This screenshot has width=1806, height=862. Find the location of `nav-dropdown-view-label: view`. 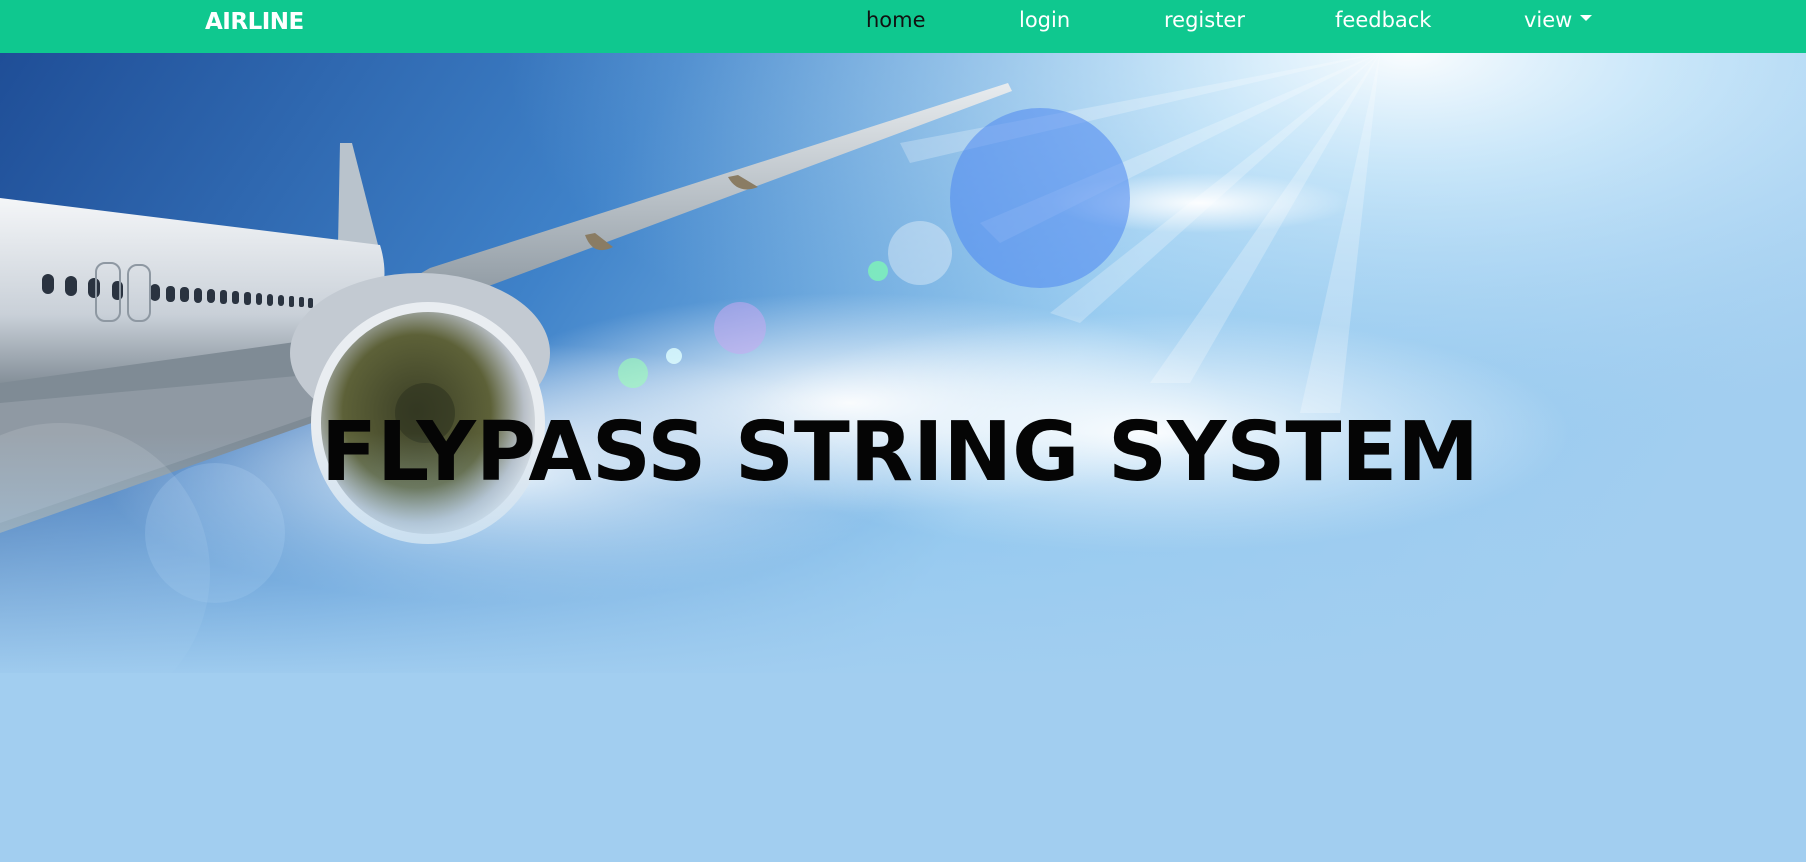

nav-dropdown-view-label: view is located at coordinates (1548, 20).